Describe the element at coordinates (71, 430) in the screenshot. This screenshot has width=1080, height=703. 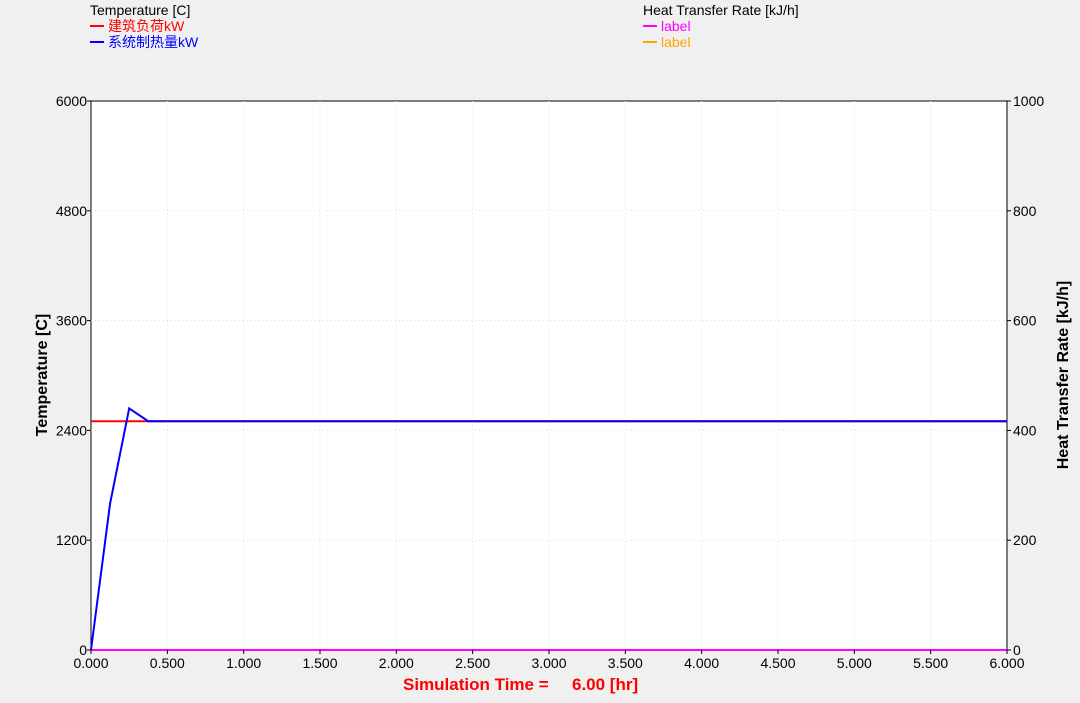
I see `y-tick-label: 2400` at that location.